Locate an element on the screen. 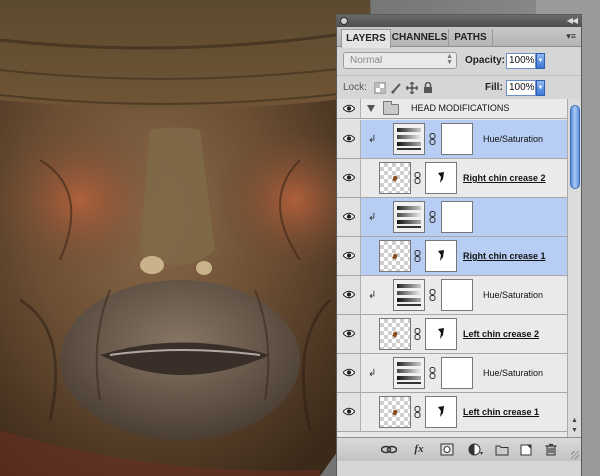  layer-name: Left chin crease 2 is located at coordinates (501, 334).